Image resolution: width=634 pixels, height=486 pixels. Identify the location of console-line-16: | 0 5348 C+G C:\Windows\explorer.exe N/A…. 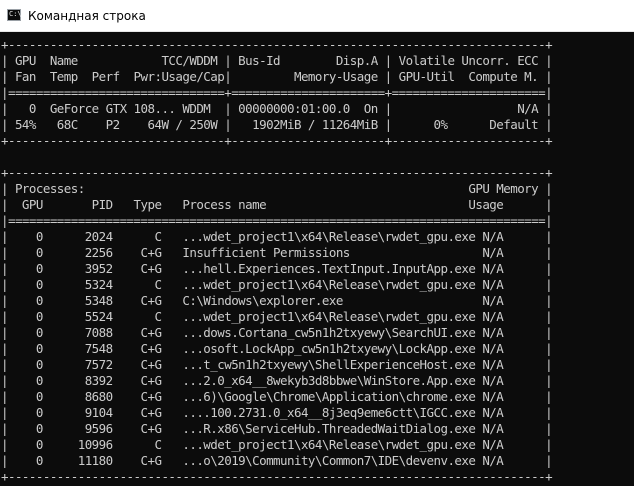
(277, 300).